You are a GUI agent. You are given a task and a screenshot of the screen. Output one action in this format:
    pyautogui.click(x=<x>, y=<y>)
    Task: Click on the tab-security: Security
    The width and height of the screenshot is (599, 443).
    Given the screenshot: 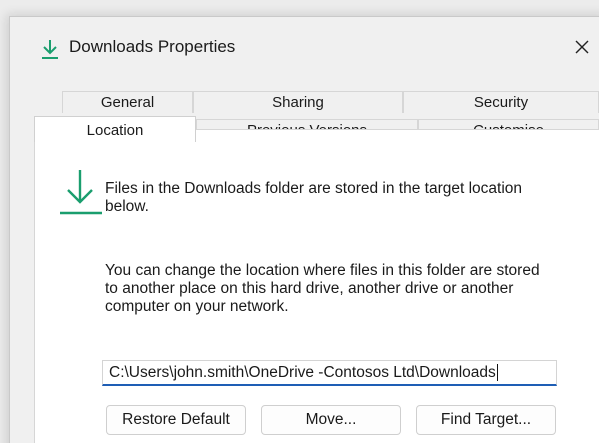 What is the action you would take?
    pyautogui.click(x=501, y=102)
    